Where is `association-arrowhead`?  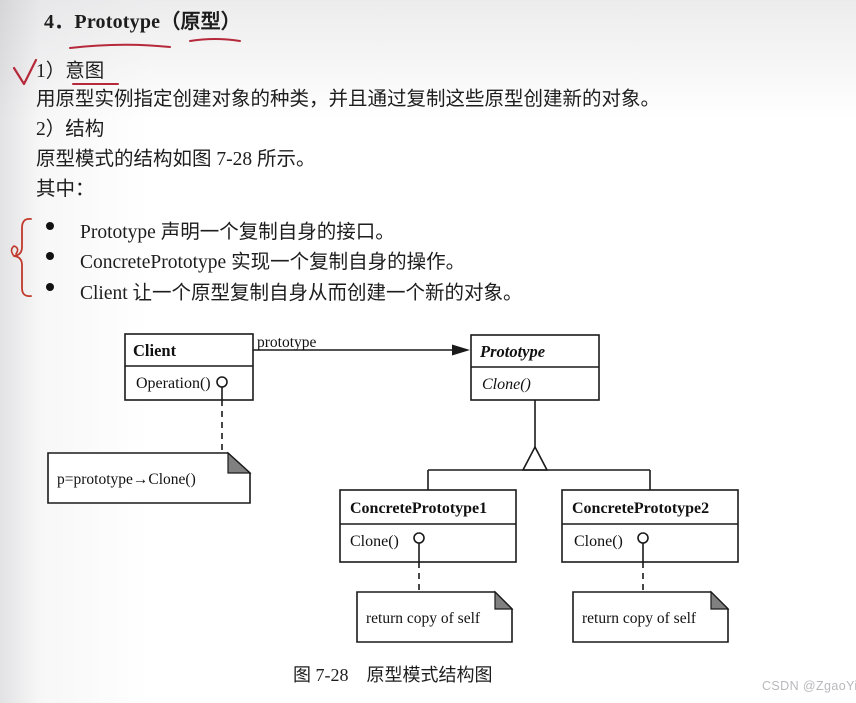 association-arrowhead is located at coordinates (461, 350).